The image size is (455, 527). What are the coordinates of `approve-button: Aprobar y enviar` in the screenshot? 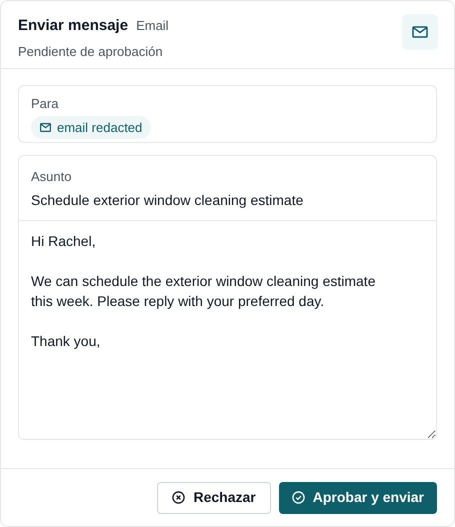 It's located at (357, 498).